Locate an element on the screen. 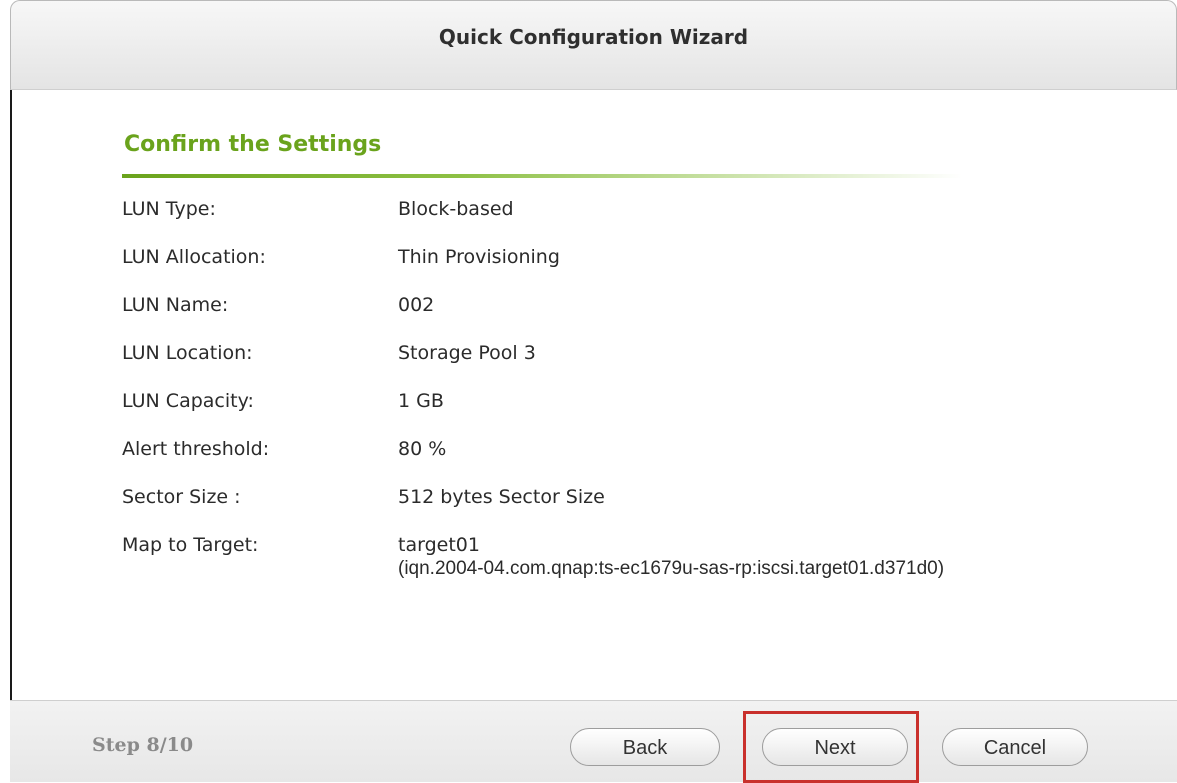 Image resolution: width=1177 pixels, height=783 pixels. setting-label: Sector Size : is located at coordinates (181, 497).